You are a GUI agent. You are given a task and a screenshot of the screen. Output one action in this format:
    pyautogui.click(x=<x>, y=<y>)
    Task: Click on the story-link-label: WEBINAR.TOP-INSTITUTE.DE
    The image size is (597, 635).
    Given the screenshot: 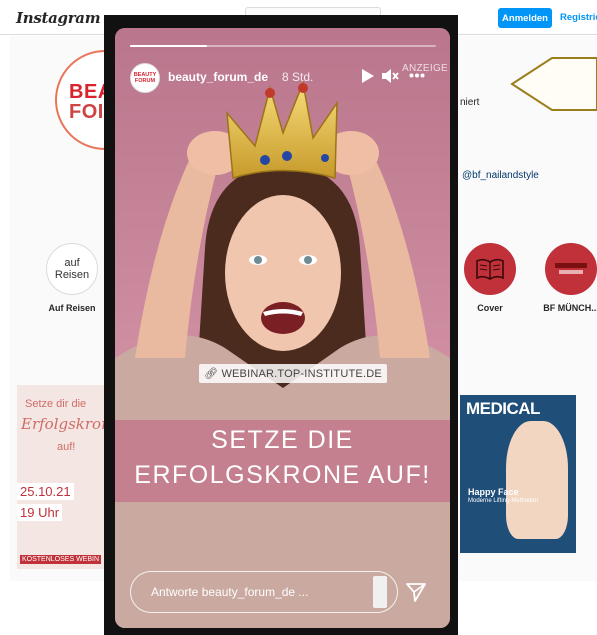 What is the action you would take?
    pyautogui.click(x=301, y=374)
    